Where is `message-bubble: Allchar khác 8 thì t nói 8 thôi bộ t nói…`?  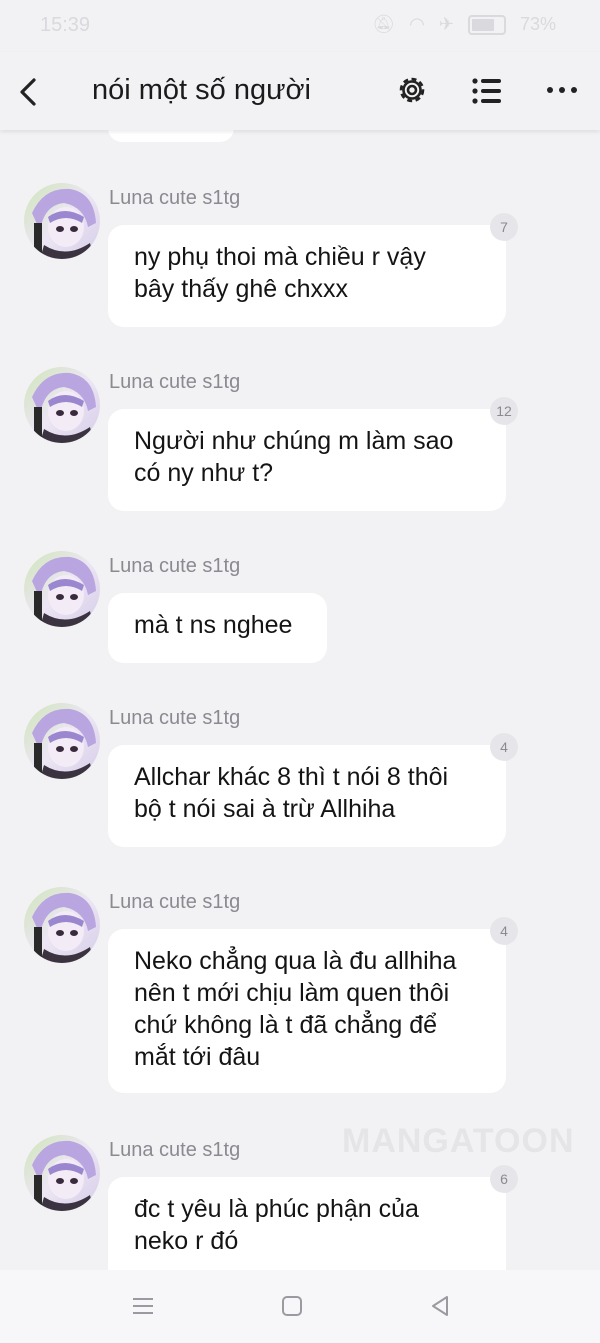 message-bubble: Allchar khác 8 thì t nói 8 thôi bộ t nói… is located at coordinates (307, 796).